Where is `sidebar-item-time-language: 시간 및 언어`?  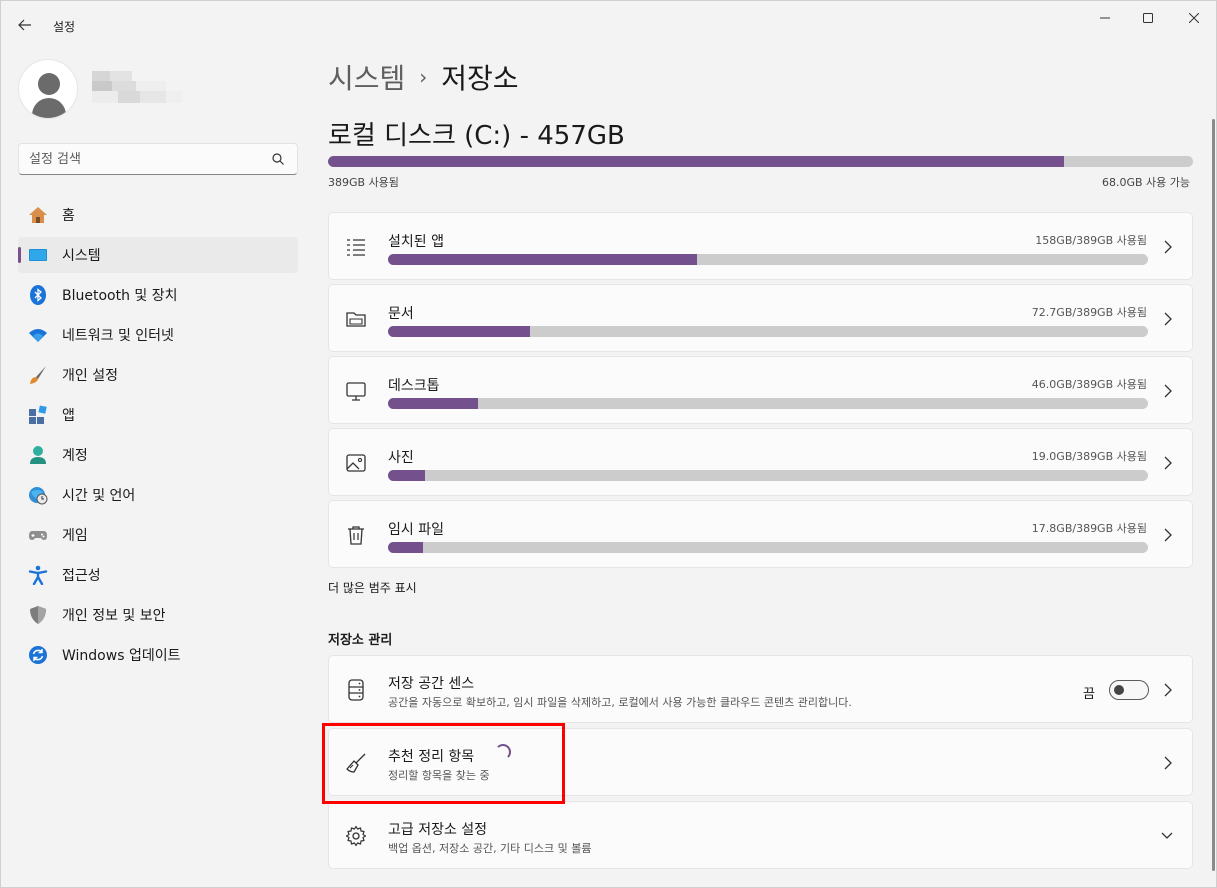
sidebar-item-time-language: 시간 및 언어 is located at coordinates (158, 495).